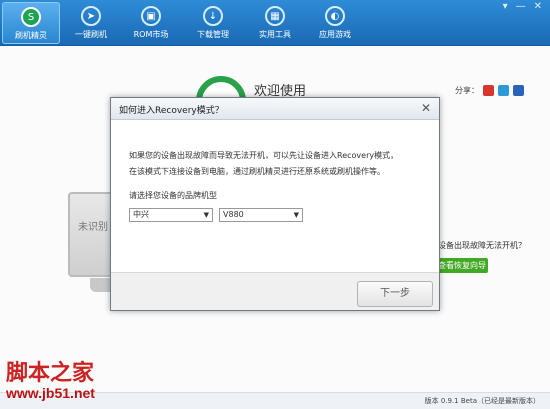 The height and width of the screenshot is (409, 550). I want to click on cursor-icon: ➤, so click(91, 16).